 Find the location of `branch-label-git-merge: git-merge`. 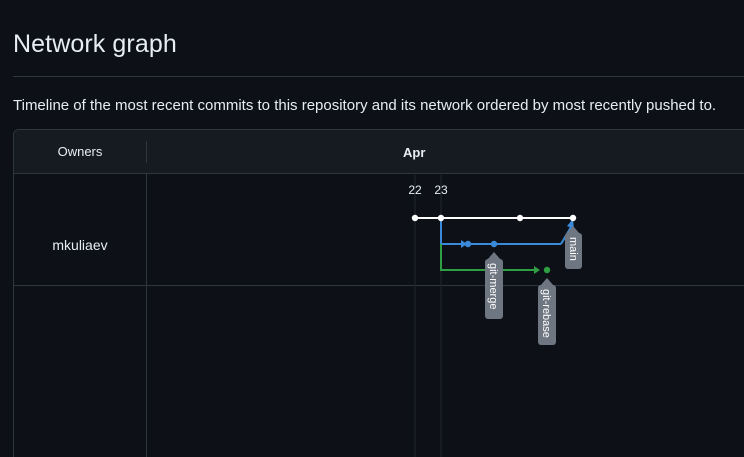

branch-label-git-merge: git-merge is located at coordinates (494, 285).